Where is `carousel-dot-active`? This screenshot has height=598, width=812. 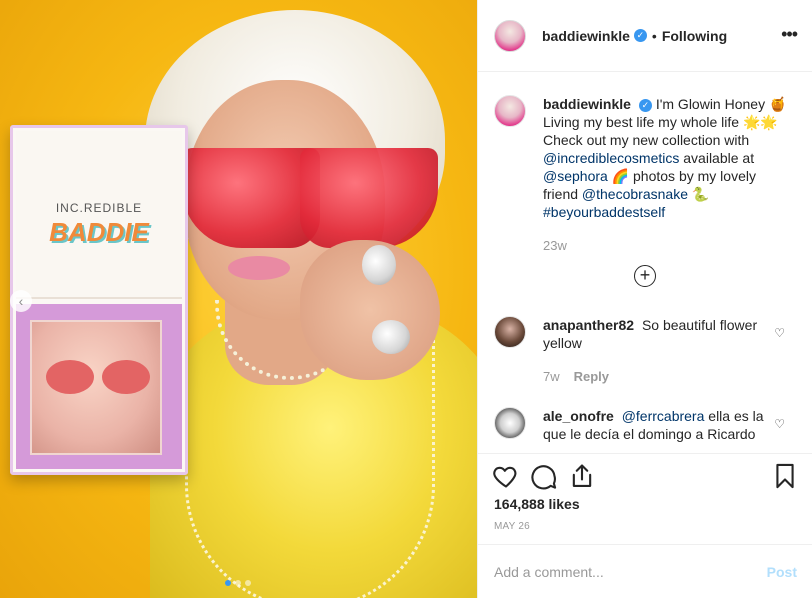
carousel-dot-active is located at coordinates (228, 583).